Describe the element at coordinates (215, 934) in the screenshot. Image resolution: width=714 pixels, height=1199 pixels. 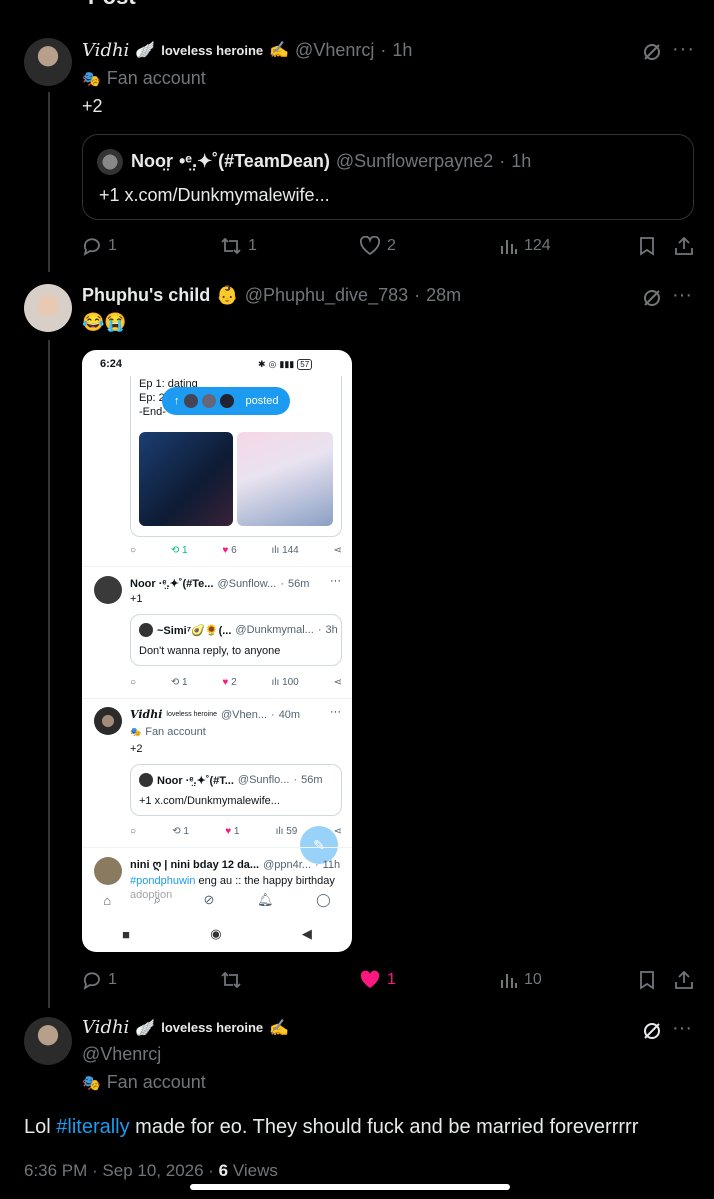
I see `home-button-icon: ◉` at that location.